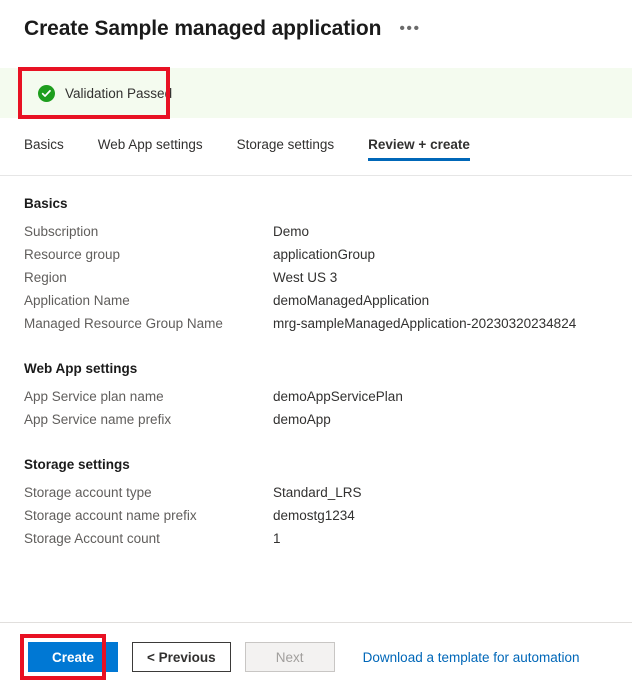 This screenshot has width=632, height=686. I want to click on tabs-divider, so click(316, 175).